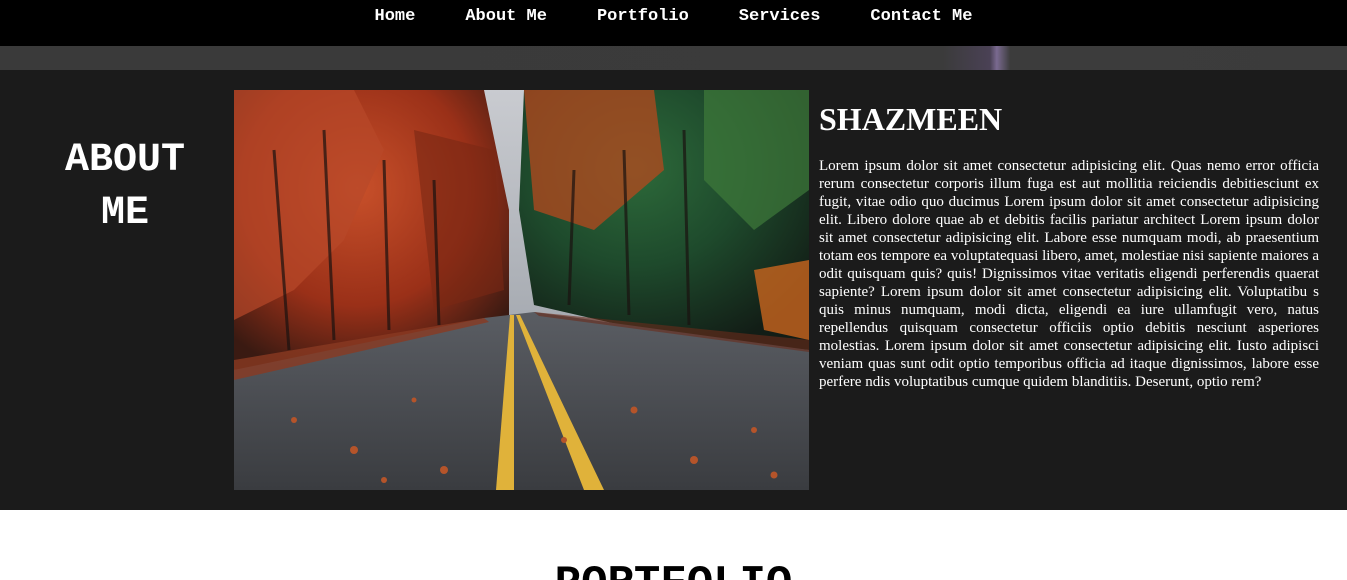 The height and width of the screenshot is (580, 1347). I want to click on nav-link-portfolio: Portfolio, so click(643, 16).